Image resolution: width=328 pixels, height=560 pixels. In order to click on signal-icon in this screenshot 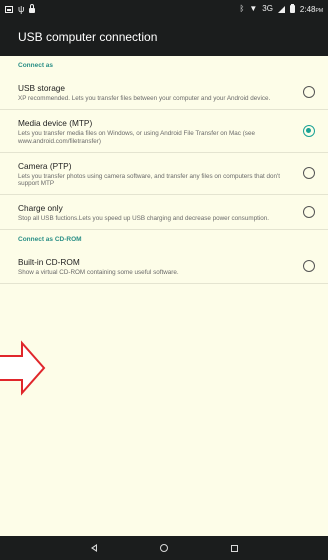, I will do `click(281, 9)`.